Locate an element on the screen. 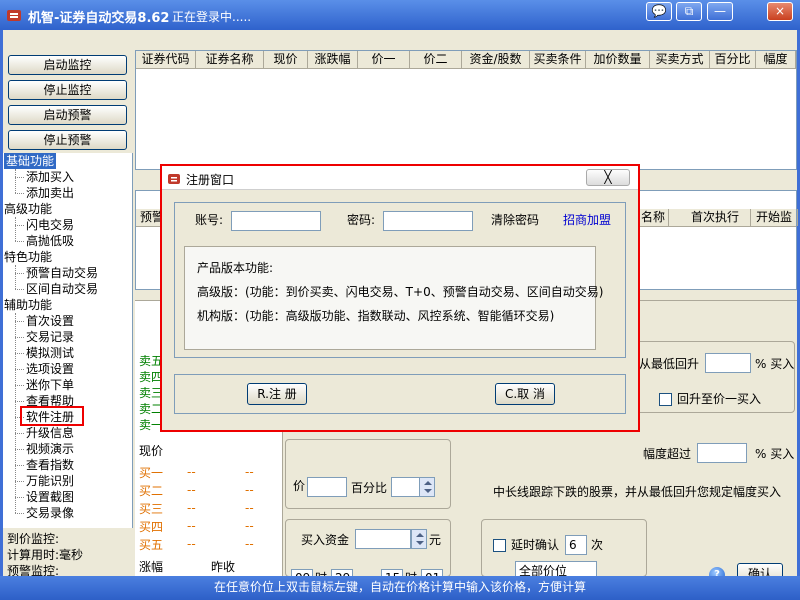  yuan-label: 元 is located at coordinates (435, 540).